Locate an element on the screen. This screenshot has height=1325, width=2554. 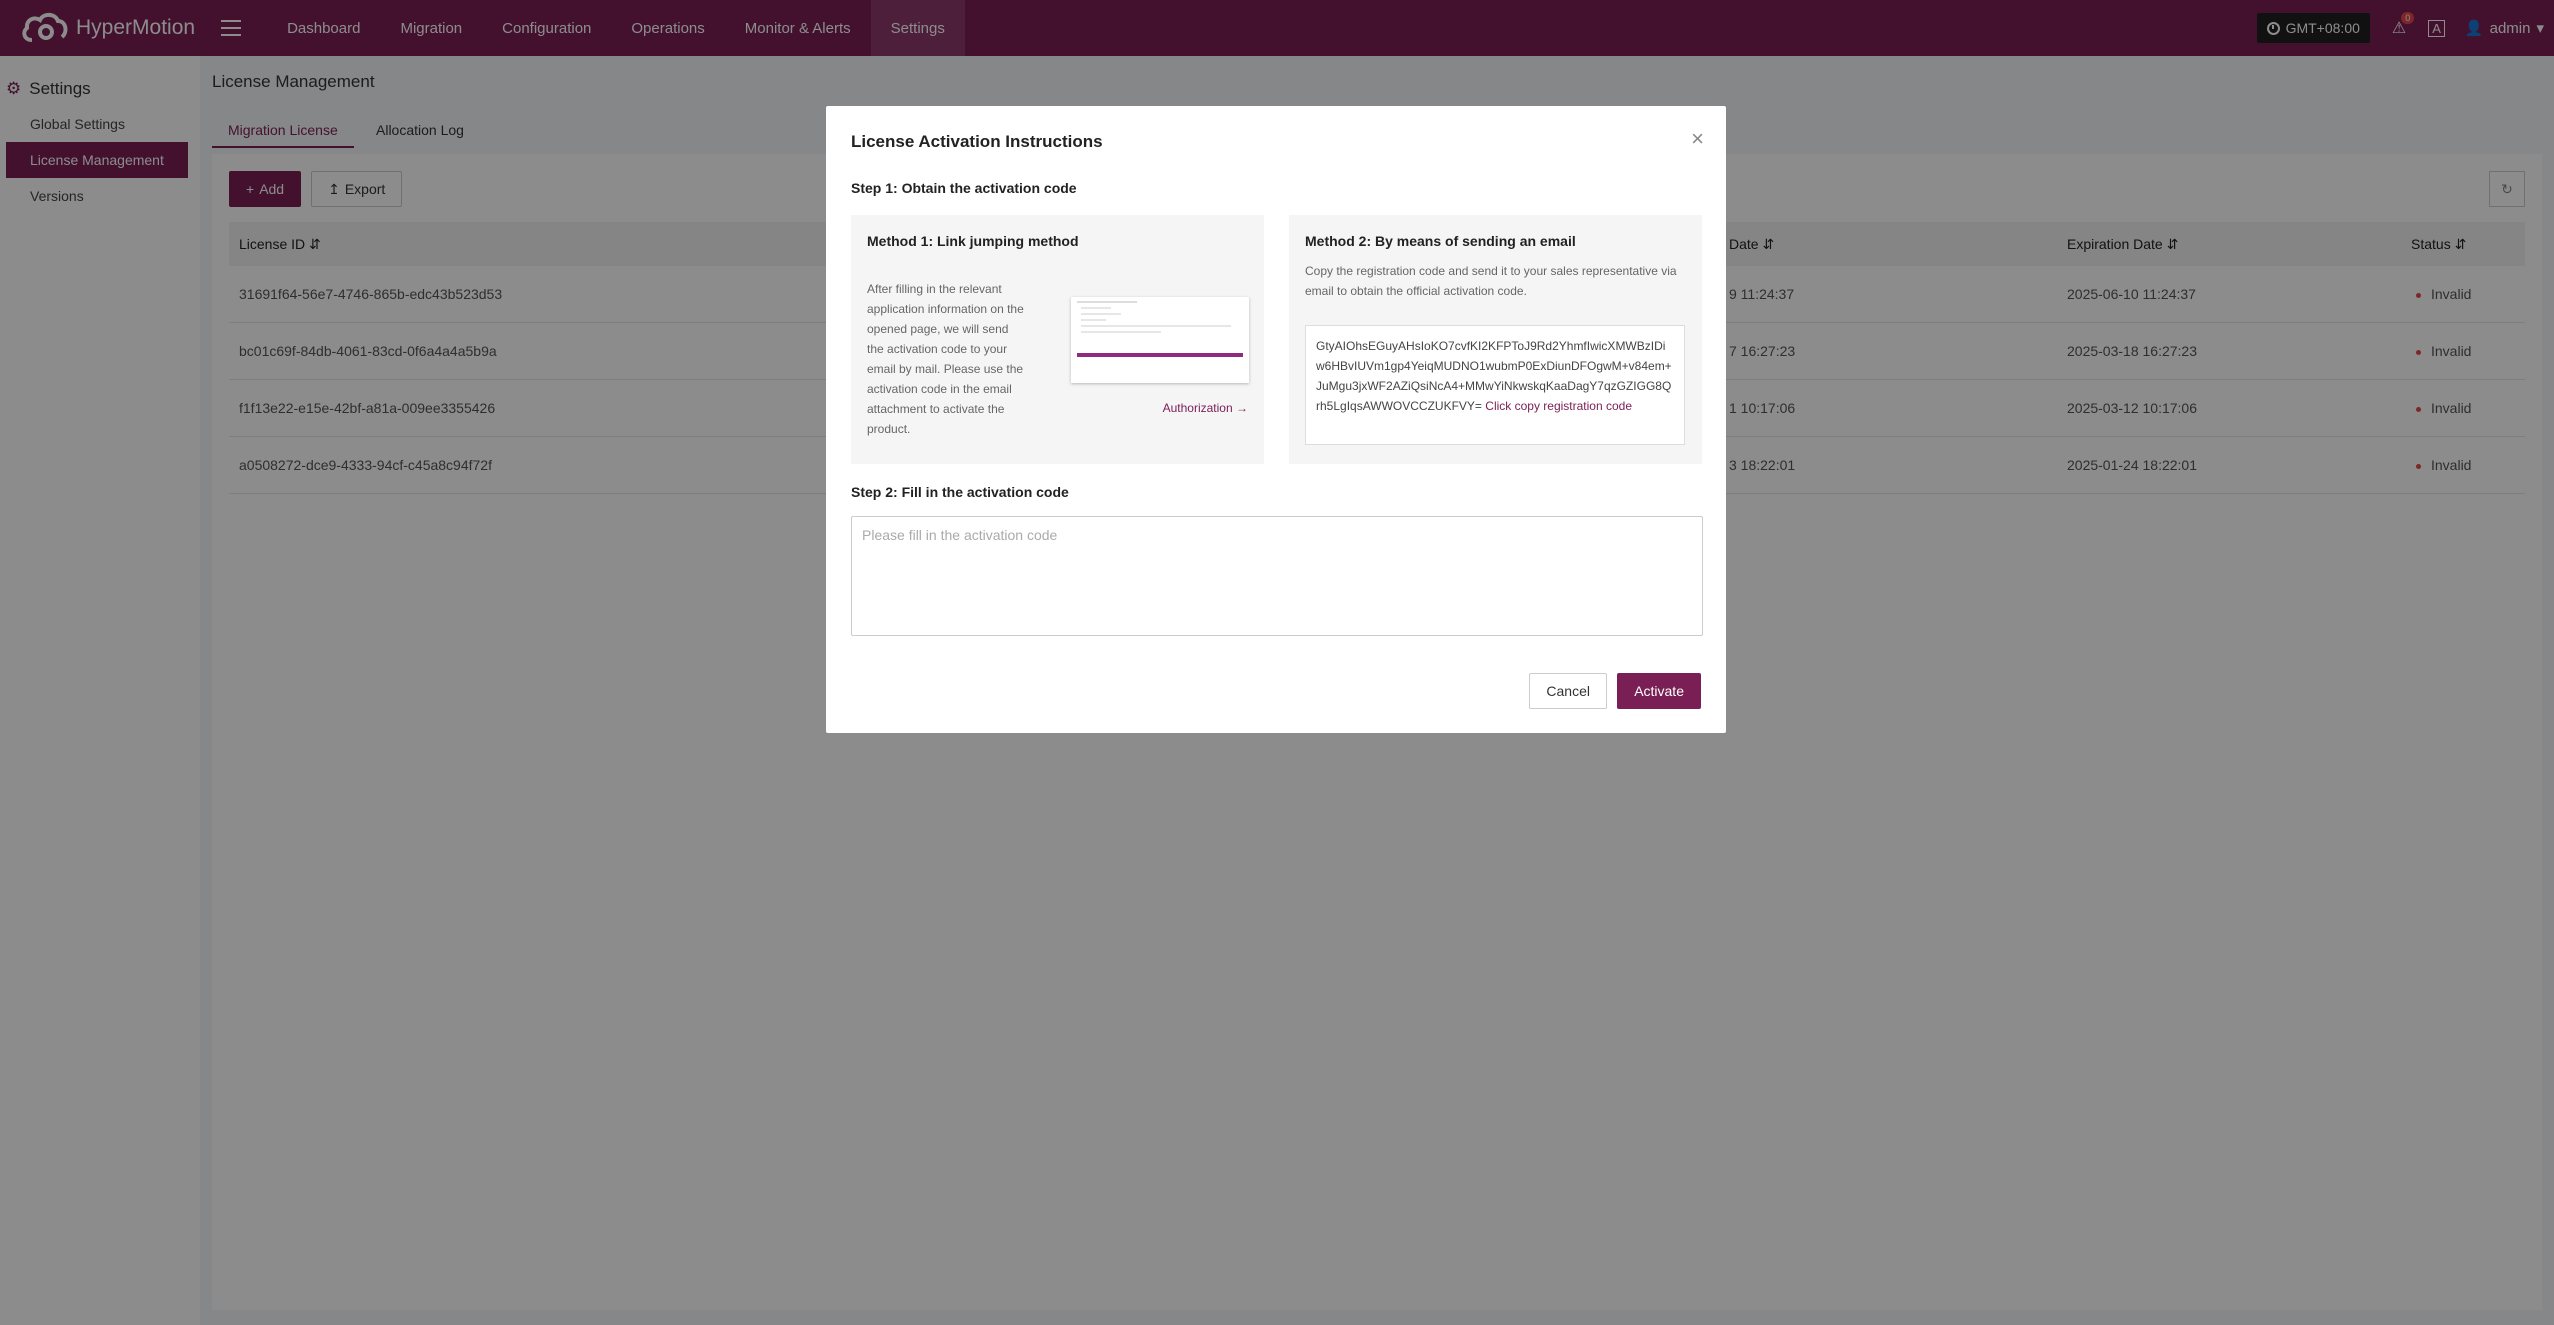
step2-heading: Step 2: Fill in the activation code is located at coordinates (960, 492).